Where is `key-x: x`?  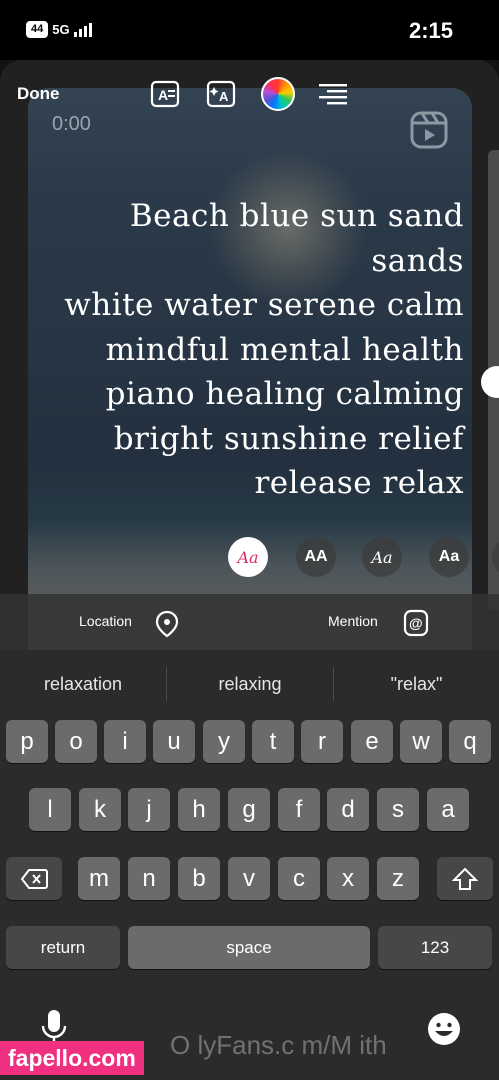
key-x: x is located at coordinates (348, 878).